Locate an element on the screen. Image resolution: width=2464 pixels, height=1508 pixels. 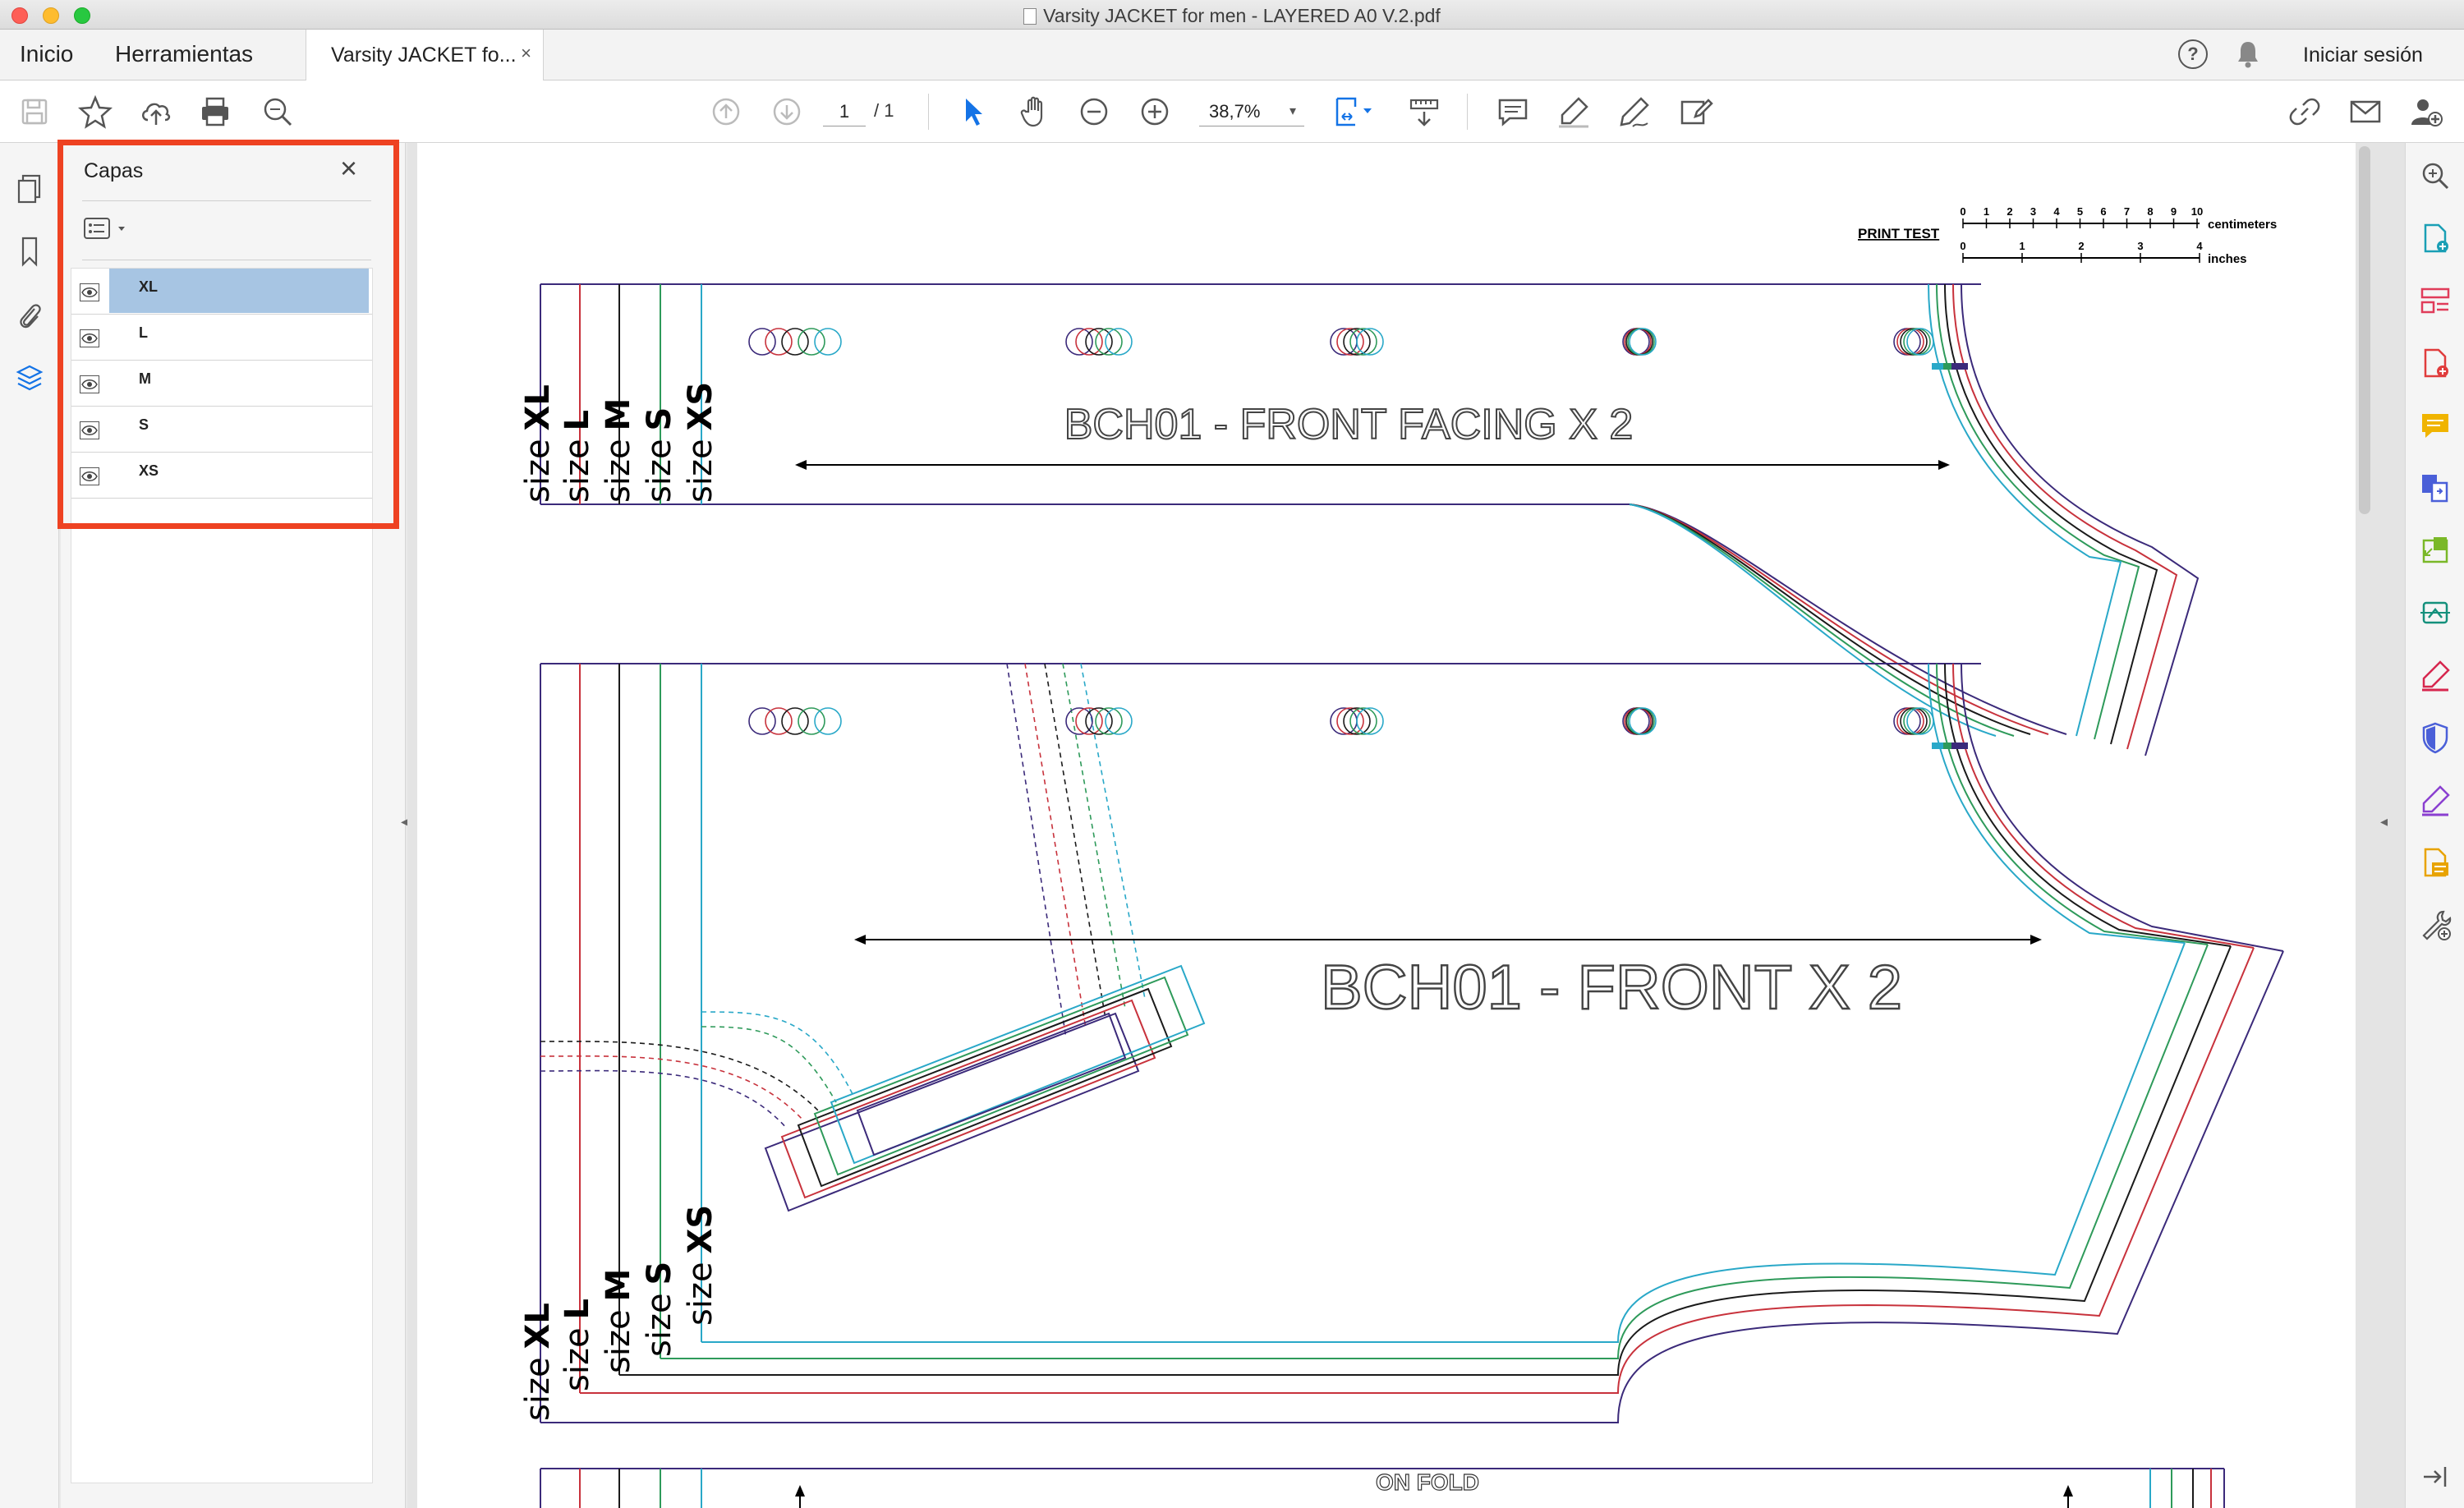
highlight-pen-icon is located at coordinates (1574, 112).